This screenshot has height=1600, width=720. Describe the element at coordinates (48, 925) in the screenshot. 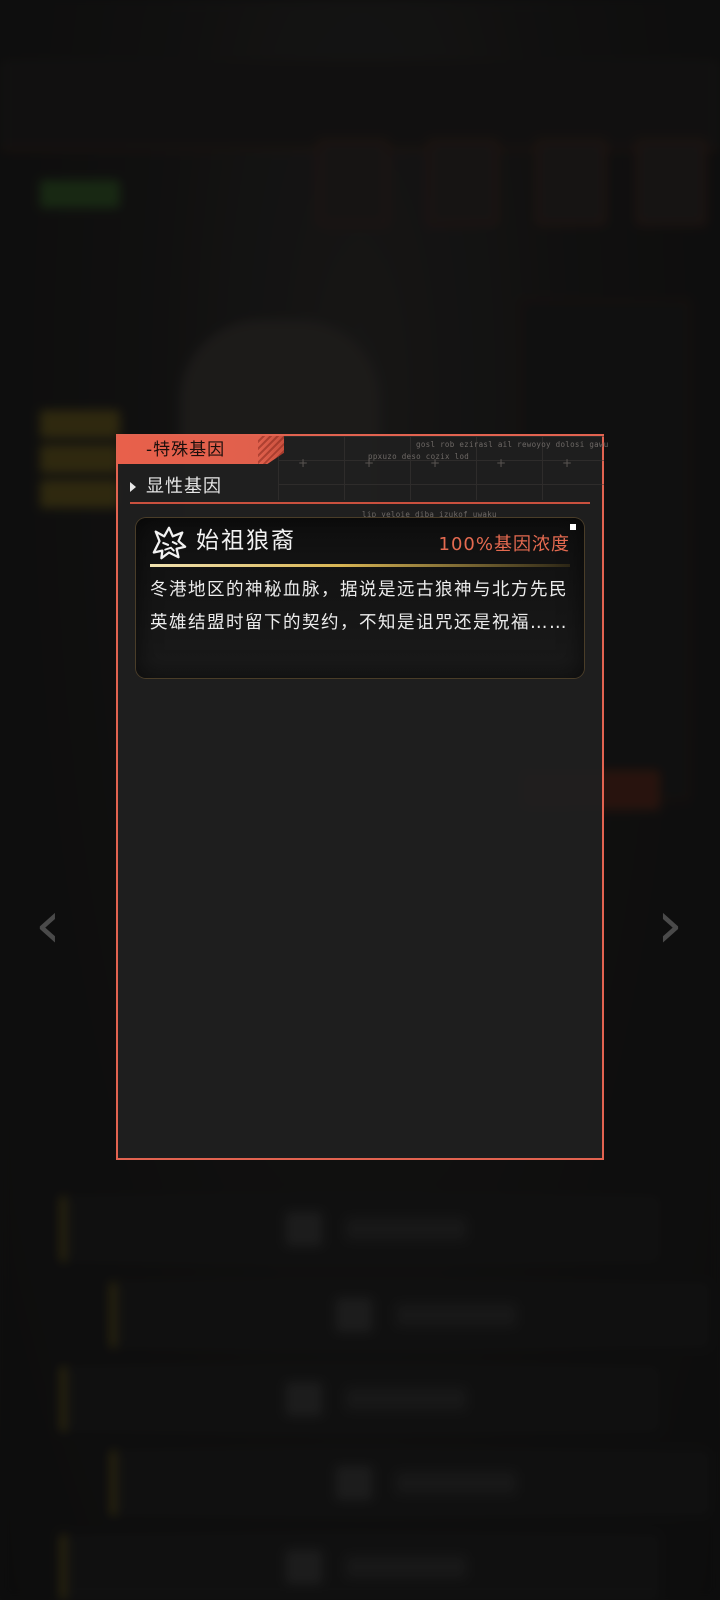

I see `prev-arrow-icon: ‹` at that location.